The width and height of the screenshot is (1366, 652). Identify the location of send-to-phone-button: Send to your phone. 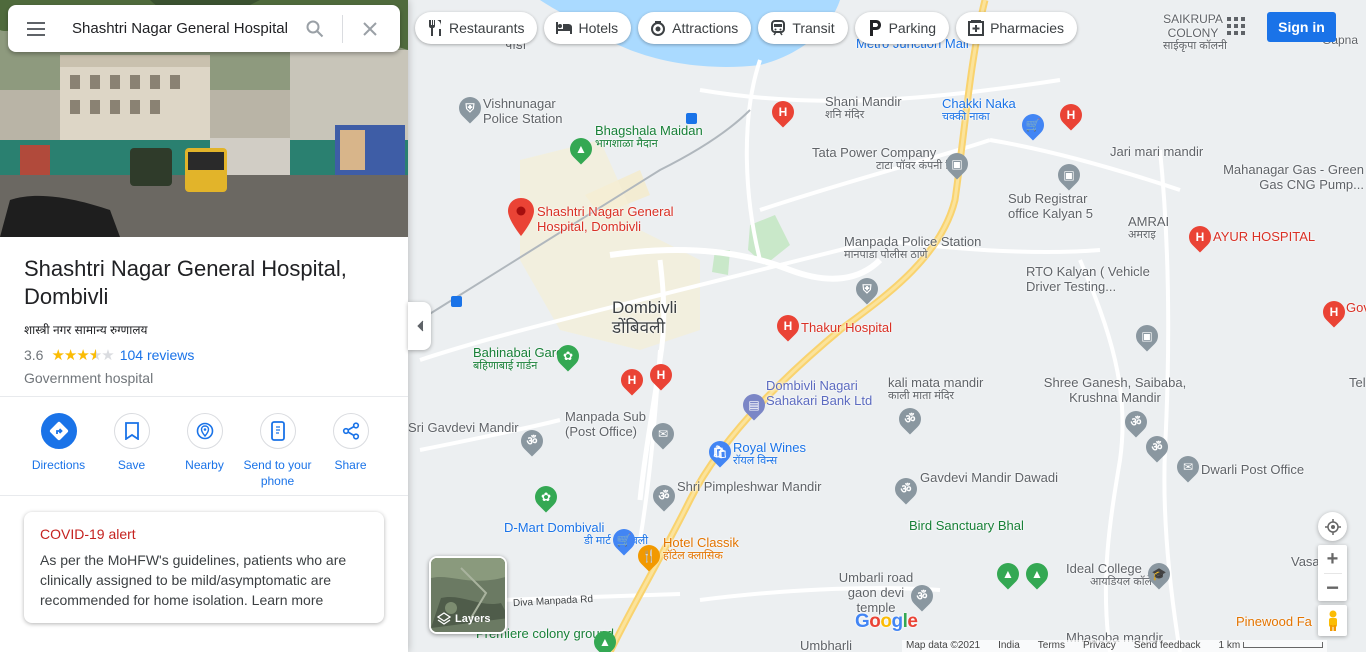
(277, 454).